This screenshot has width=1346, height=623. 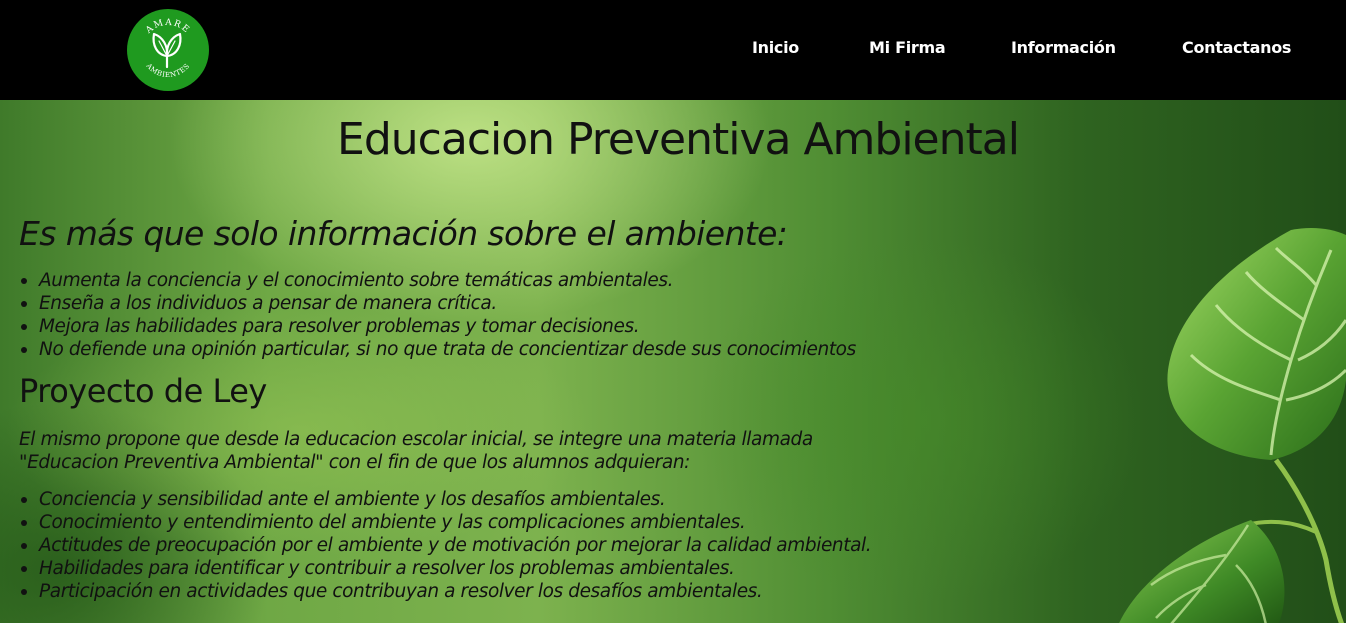 I want to click on nav-contactanos: Contactanos, so click(x=1236, y=47).